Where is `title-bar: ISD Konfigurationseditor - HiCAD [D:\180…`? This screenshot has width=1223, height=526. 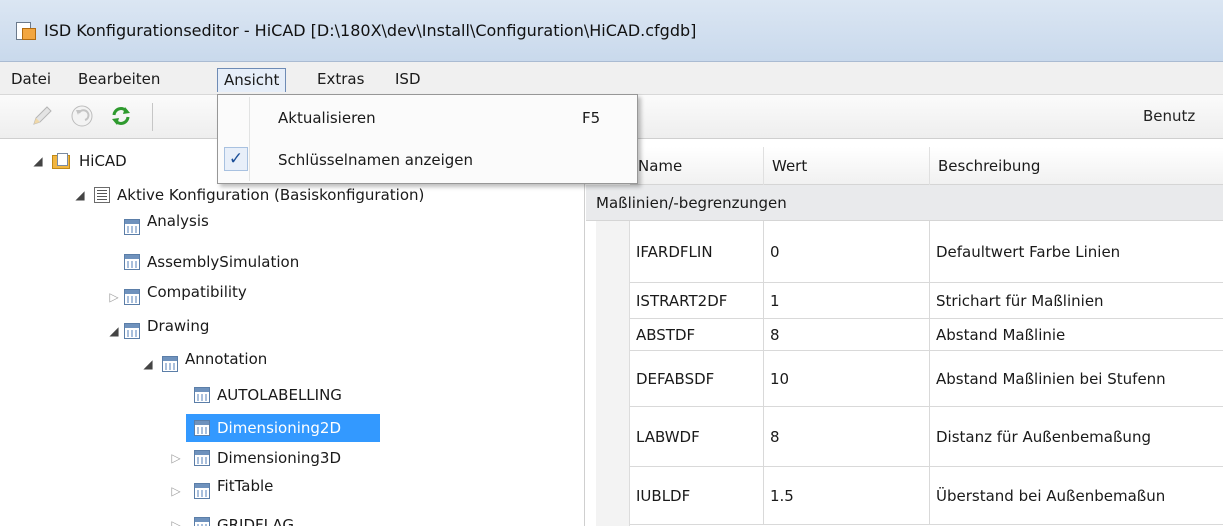 title-bar: ISD Konfigurationseditor - HiCAD [D:\180… is located at coordinates (611, 31).